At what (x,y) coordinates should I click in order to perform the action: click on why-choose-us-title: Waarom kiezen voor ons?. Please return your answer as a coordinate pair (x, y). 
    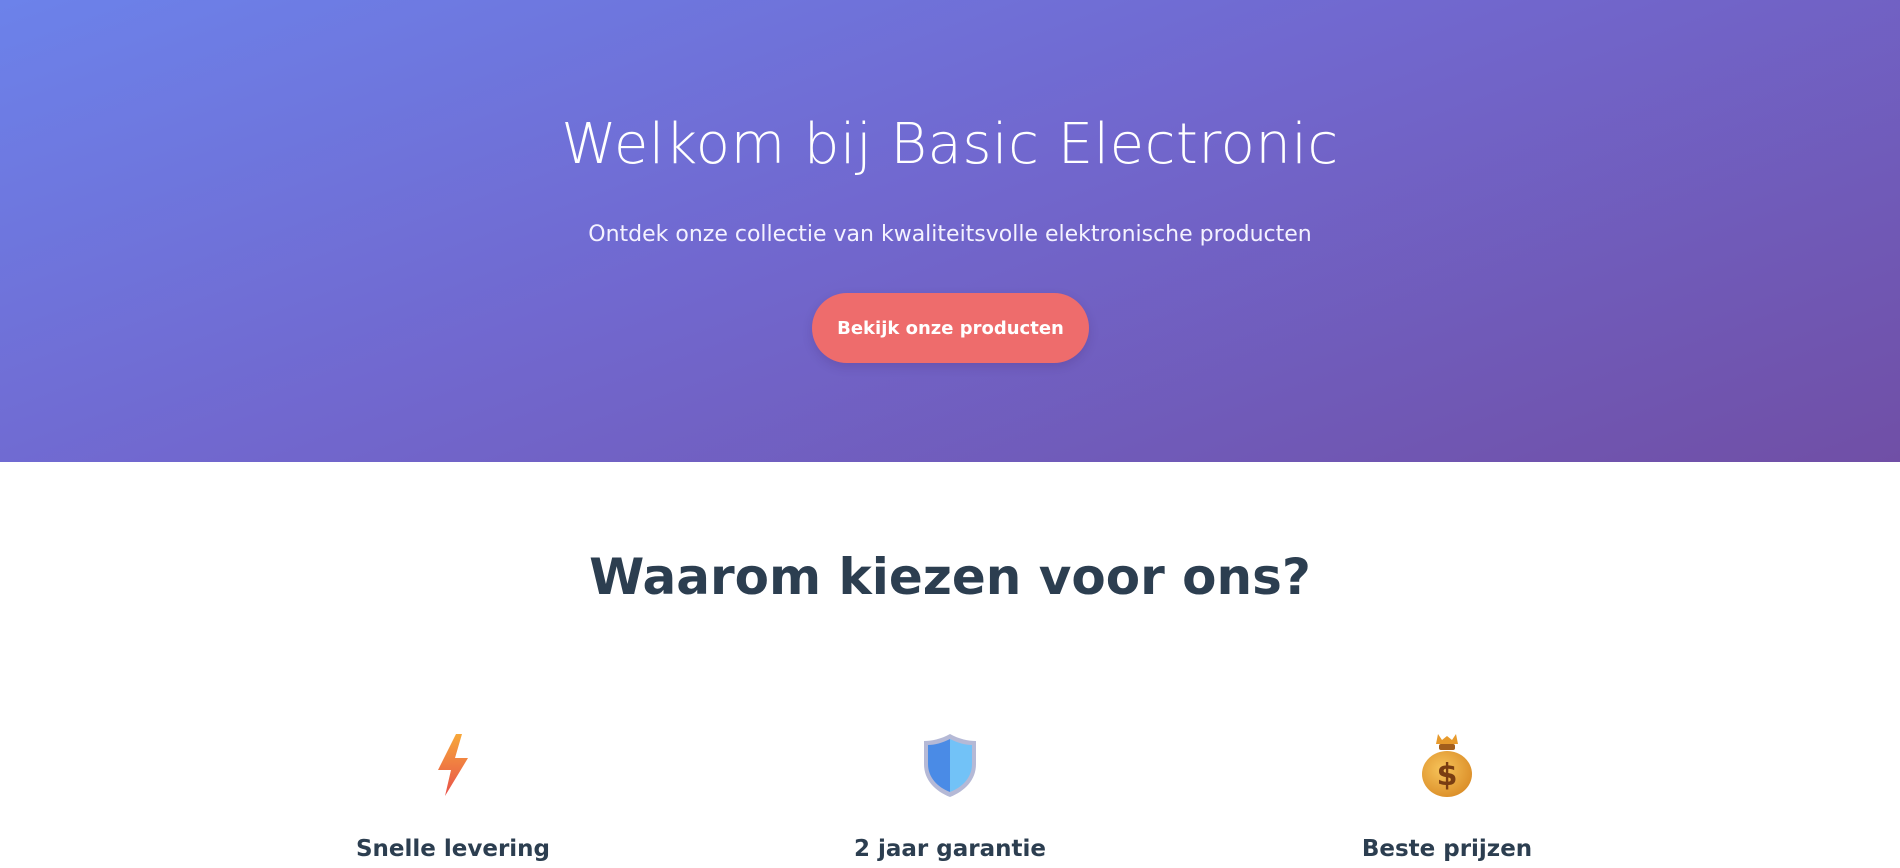
    Looking at the image, I should click on (950, 577).